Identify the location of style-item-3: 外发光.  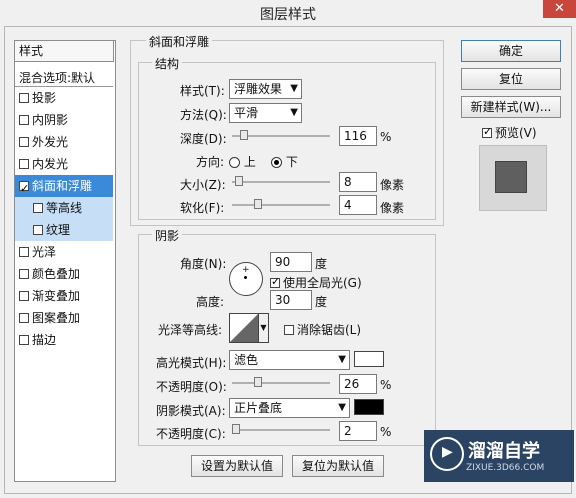
(64, 142).